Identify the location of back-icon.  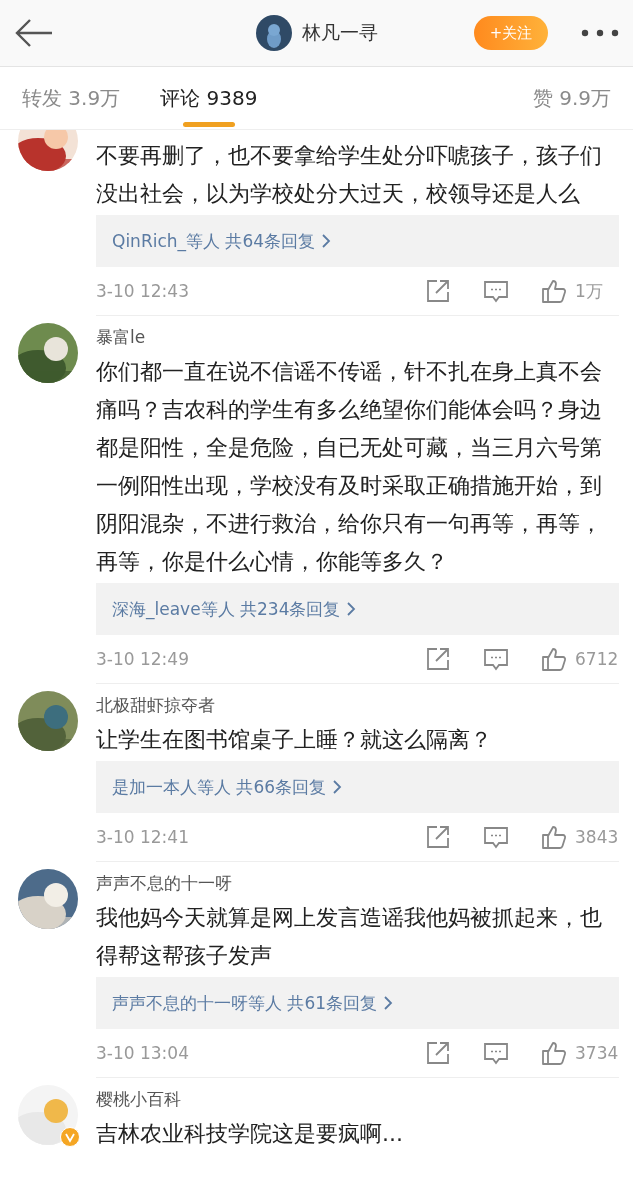
(34, 33).